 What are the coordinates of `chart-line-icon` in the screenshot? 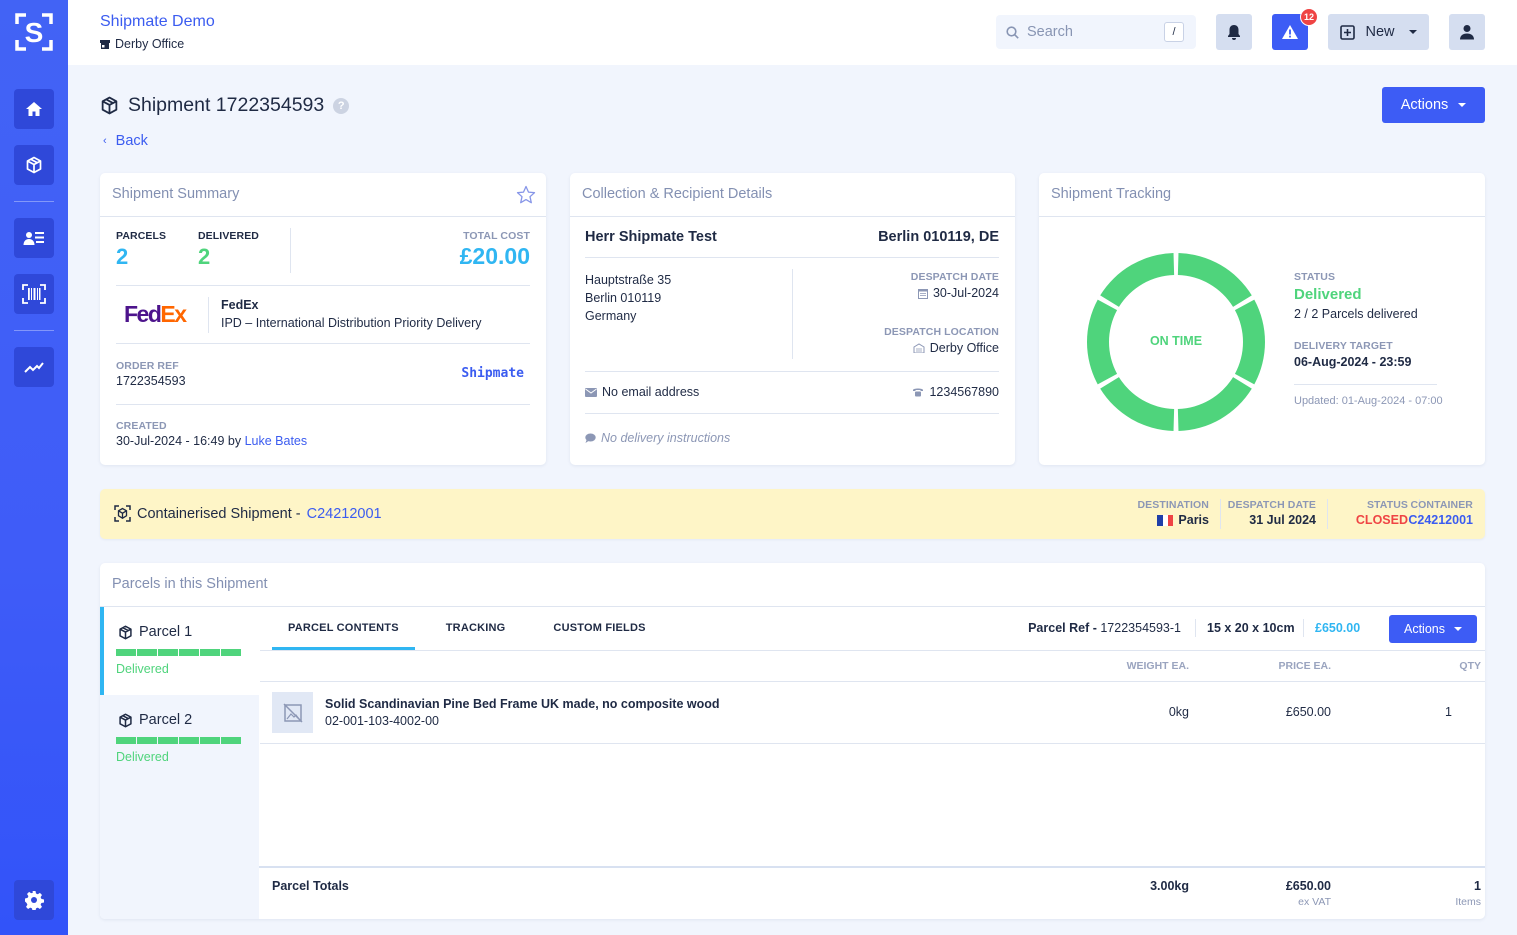 It's located at (34, 367).